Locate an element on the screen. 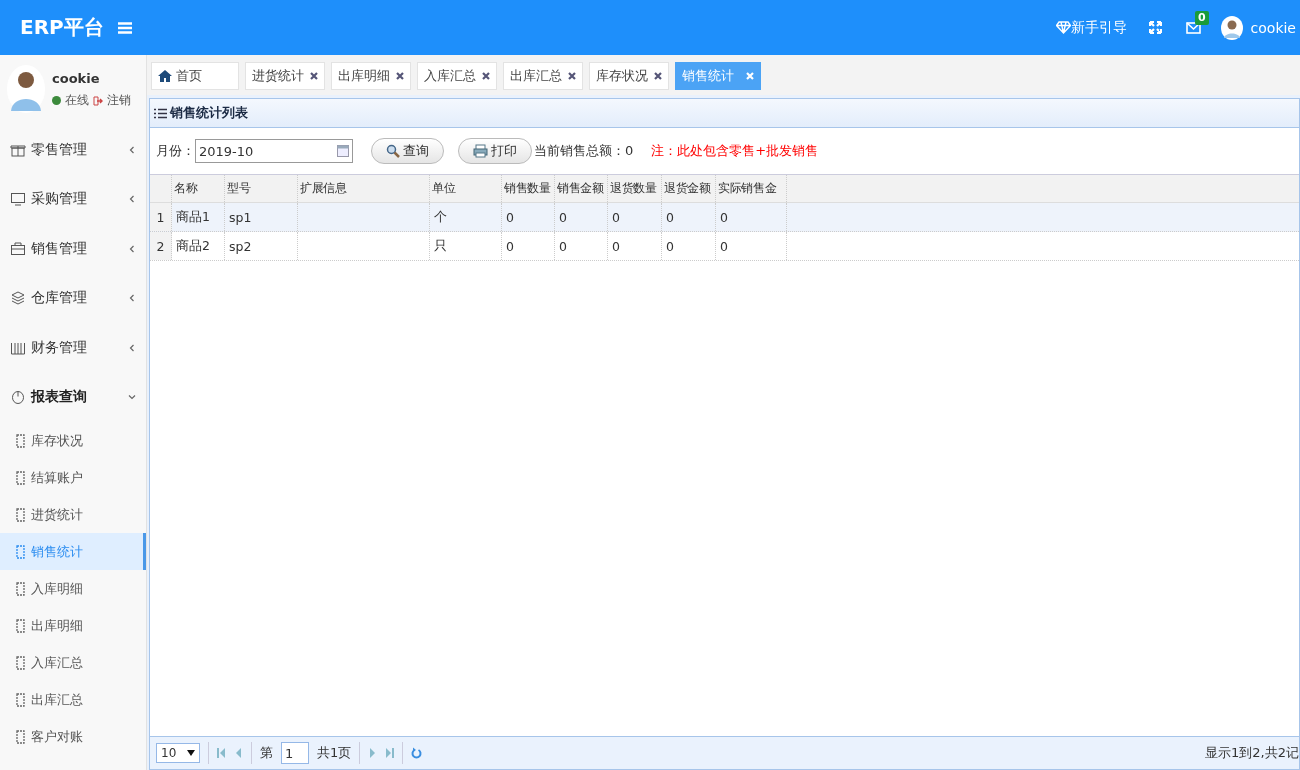  page-input: 1 is located at coordinates (295, 753).